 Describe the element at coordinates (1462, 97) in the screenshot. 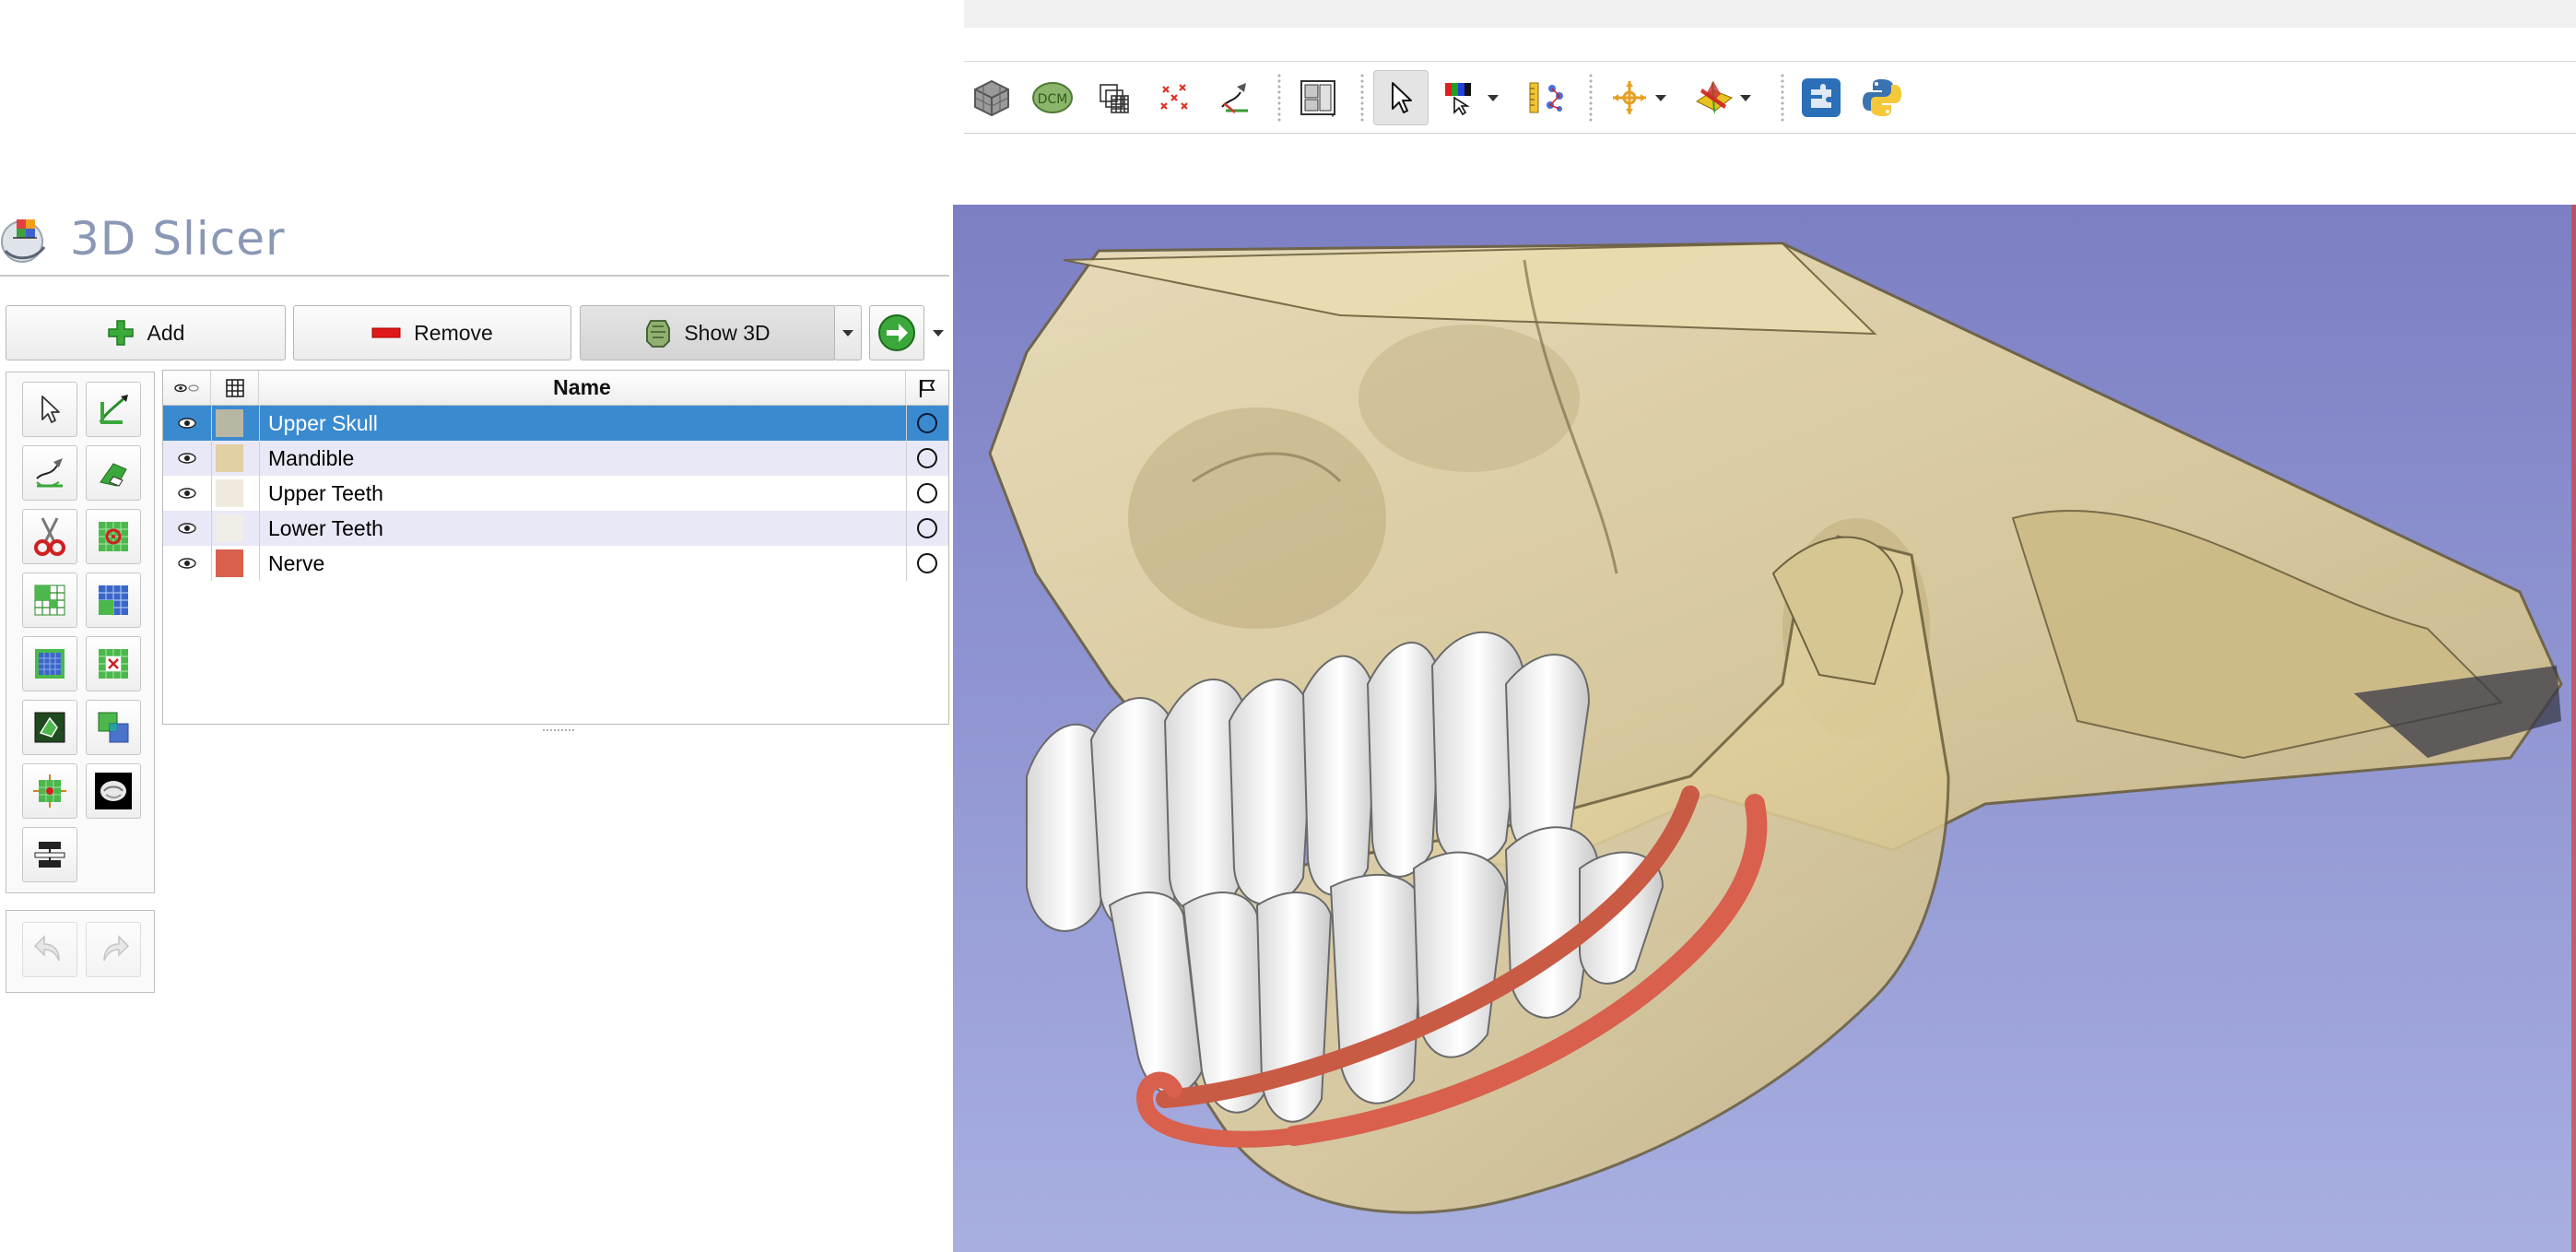

I see `window-level-icon` at that location.